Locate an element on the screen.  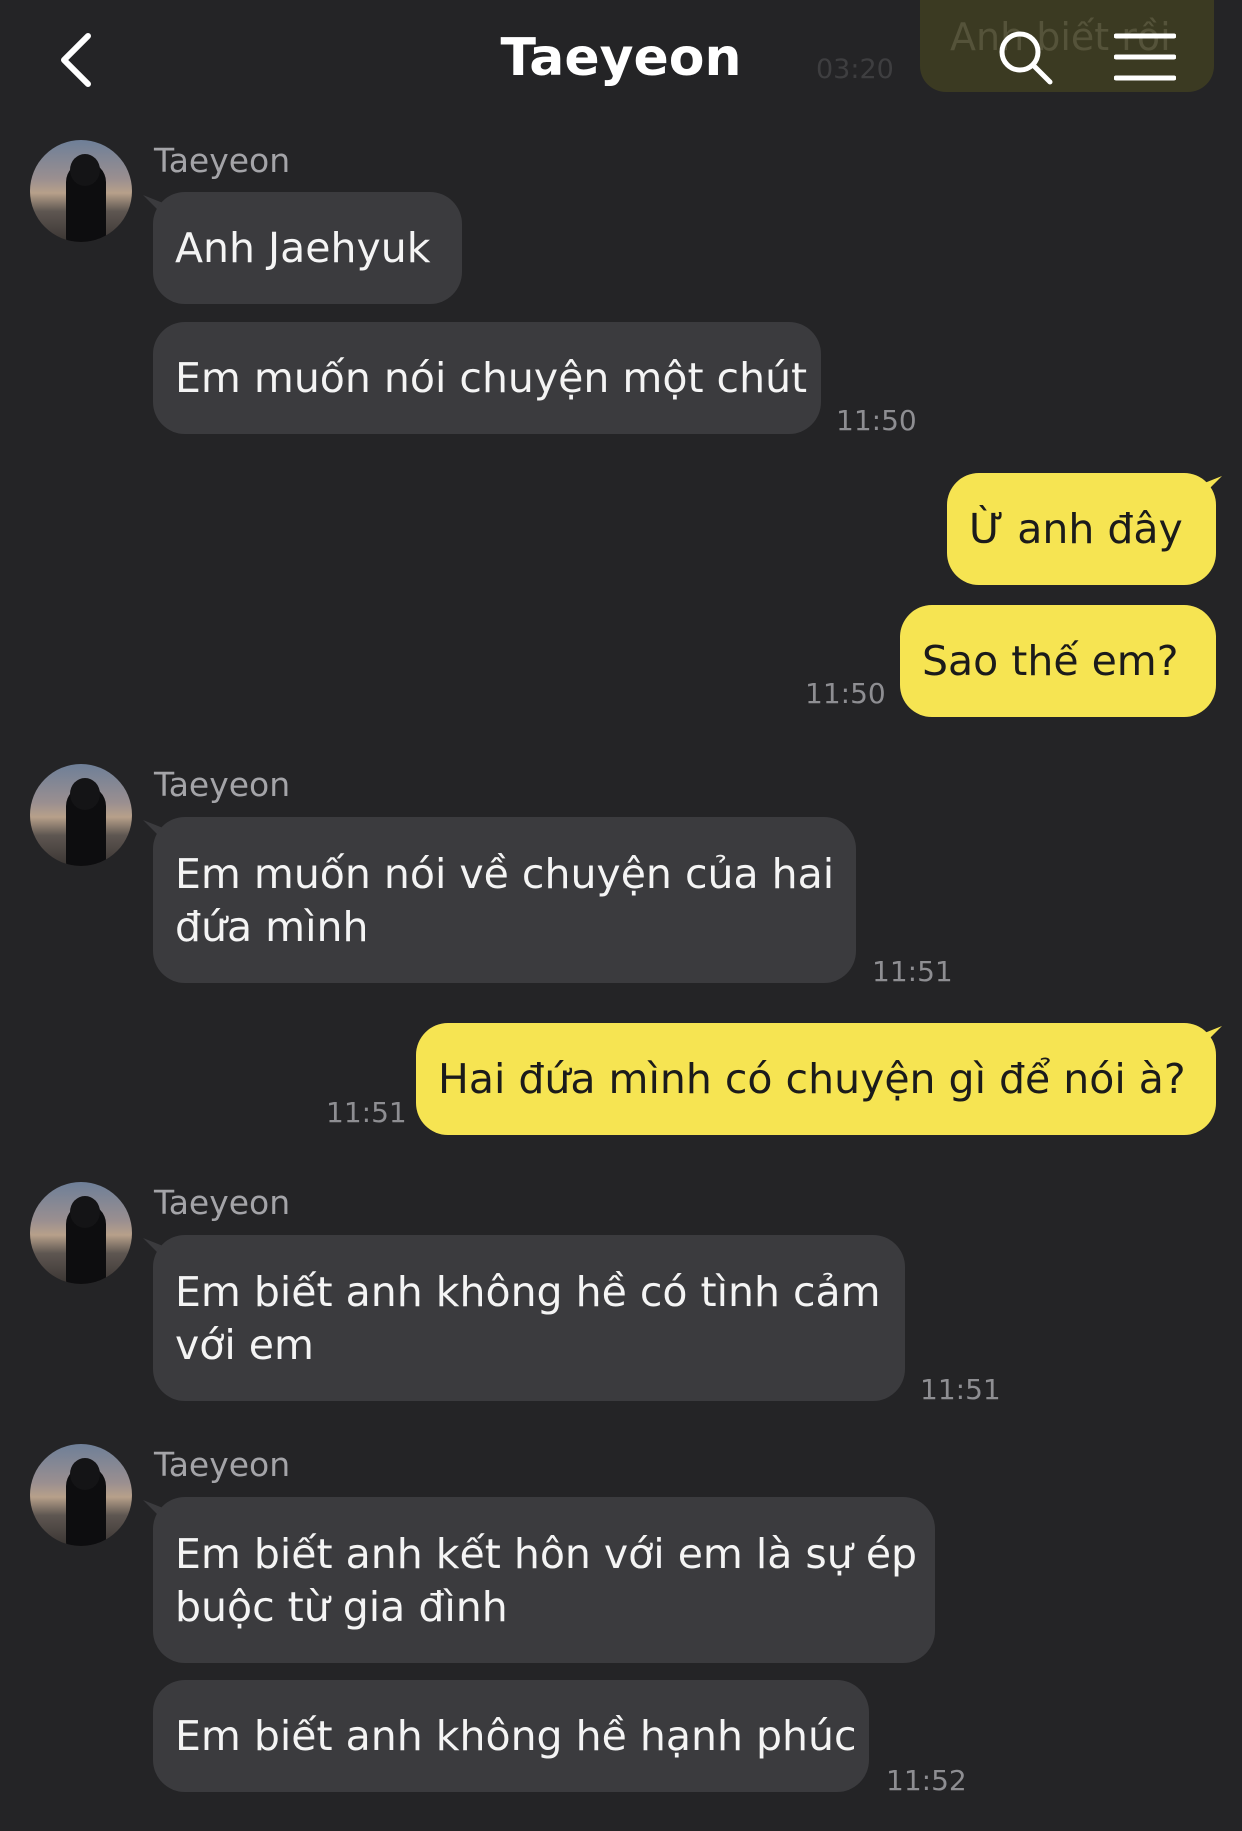
search-button is located at coordinates (1025, 57).